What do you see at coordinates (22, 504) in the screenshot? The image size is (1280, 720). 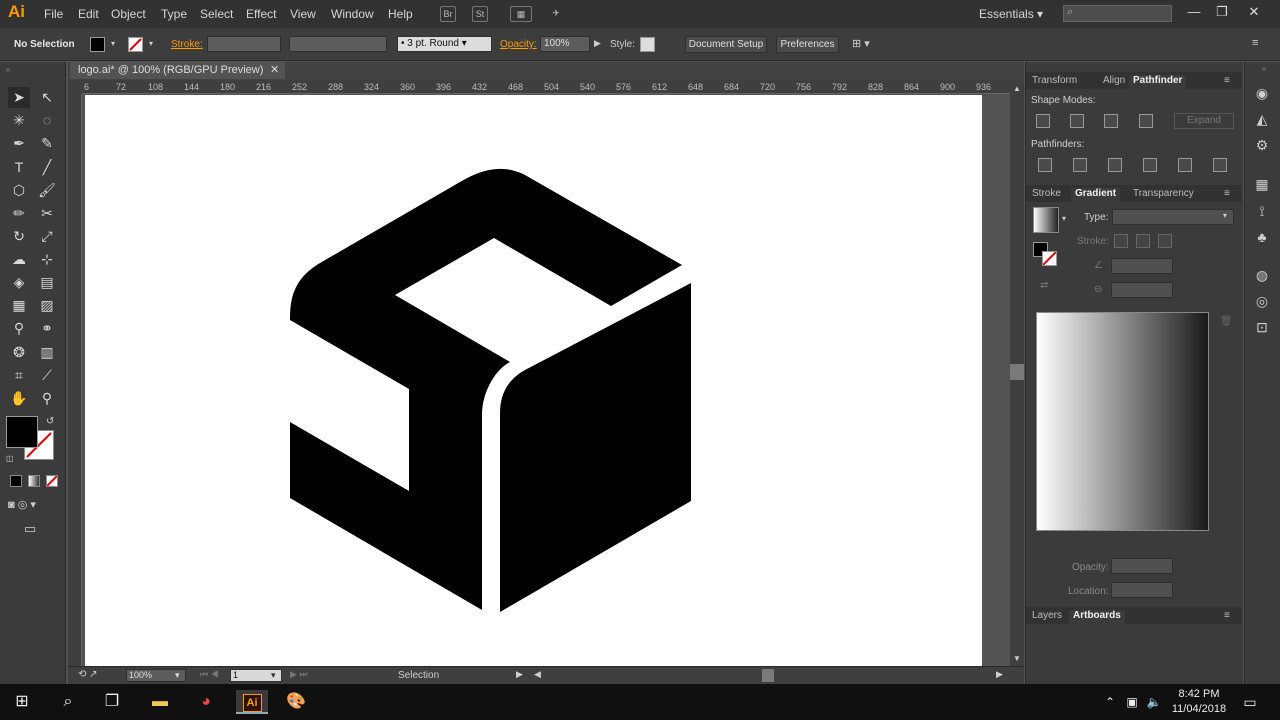 I see `drawing-modes-icon: ◙ ◎ ▾` at bounding box center [22, 504].